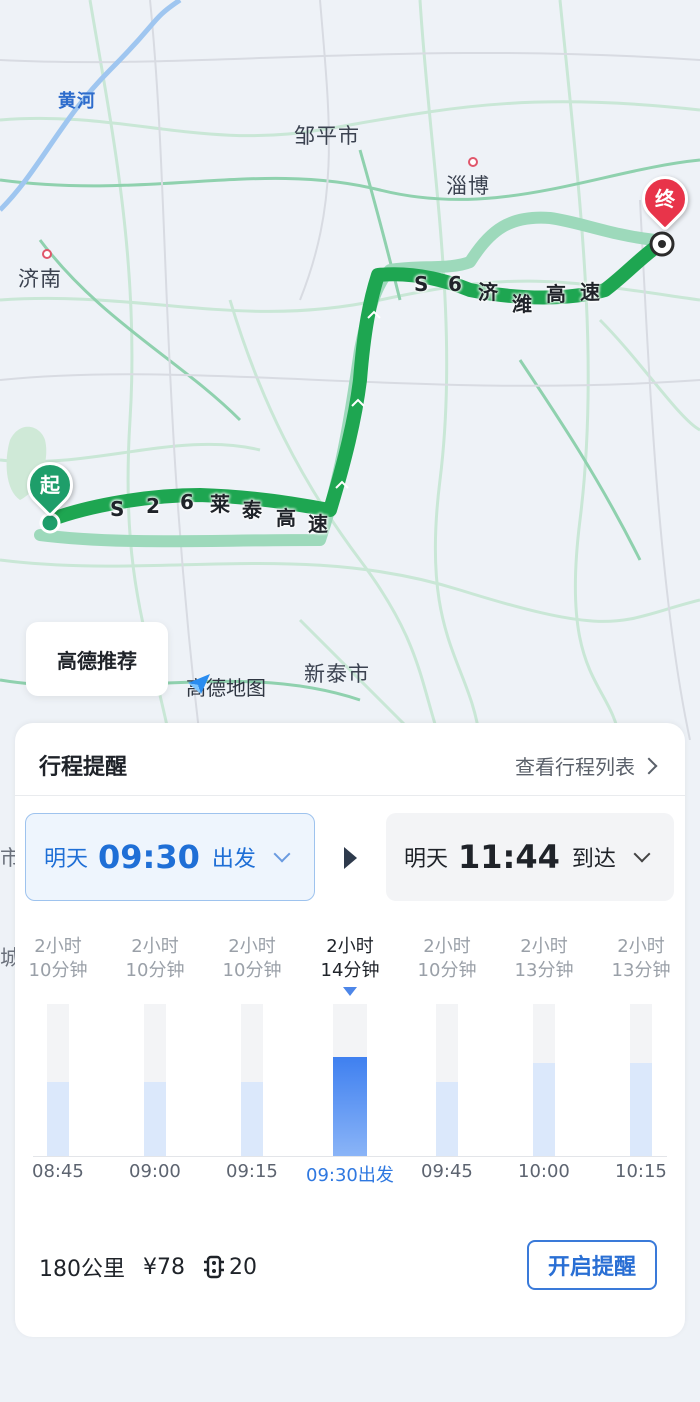 The height and width of the screenshot is (1402, 700). What do you see at coordinates (318, 524) in the screenshot?
I see `road-s26-char: 速` at bounding box center [318, 524].